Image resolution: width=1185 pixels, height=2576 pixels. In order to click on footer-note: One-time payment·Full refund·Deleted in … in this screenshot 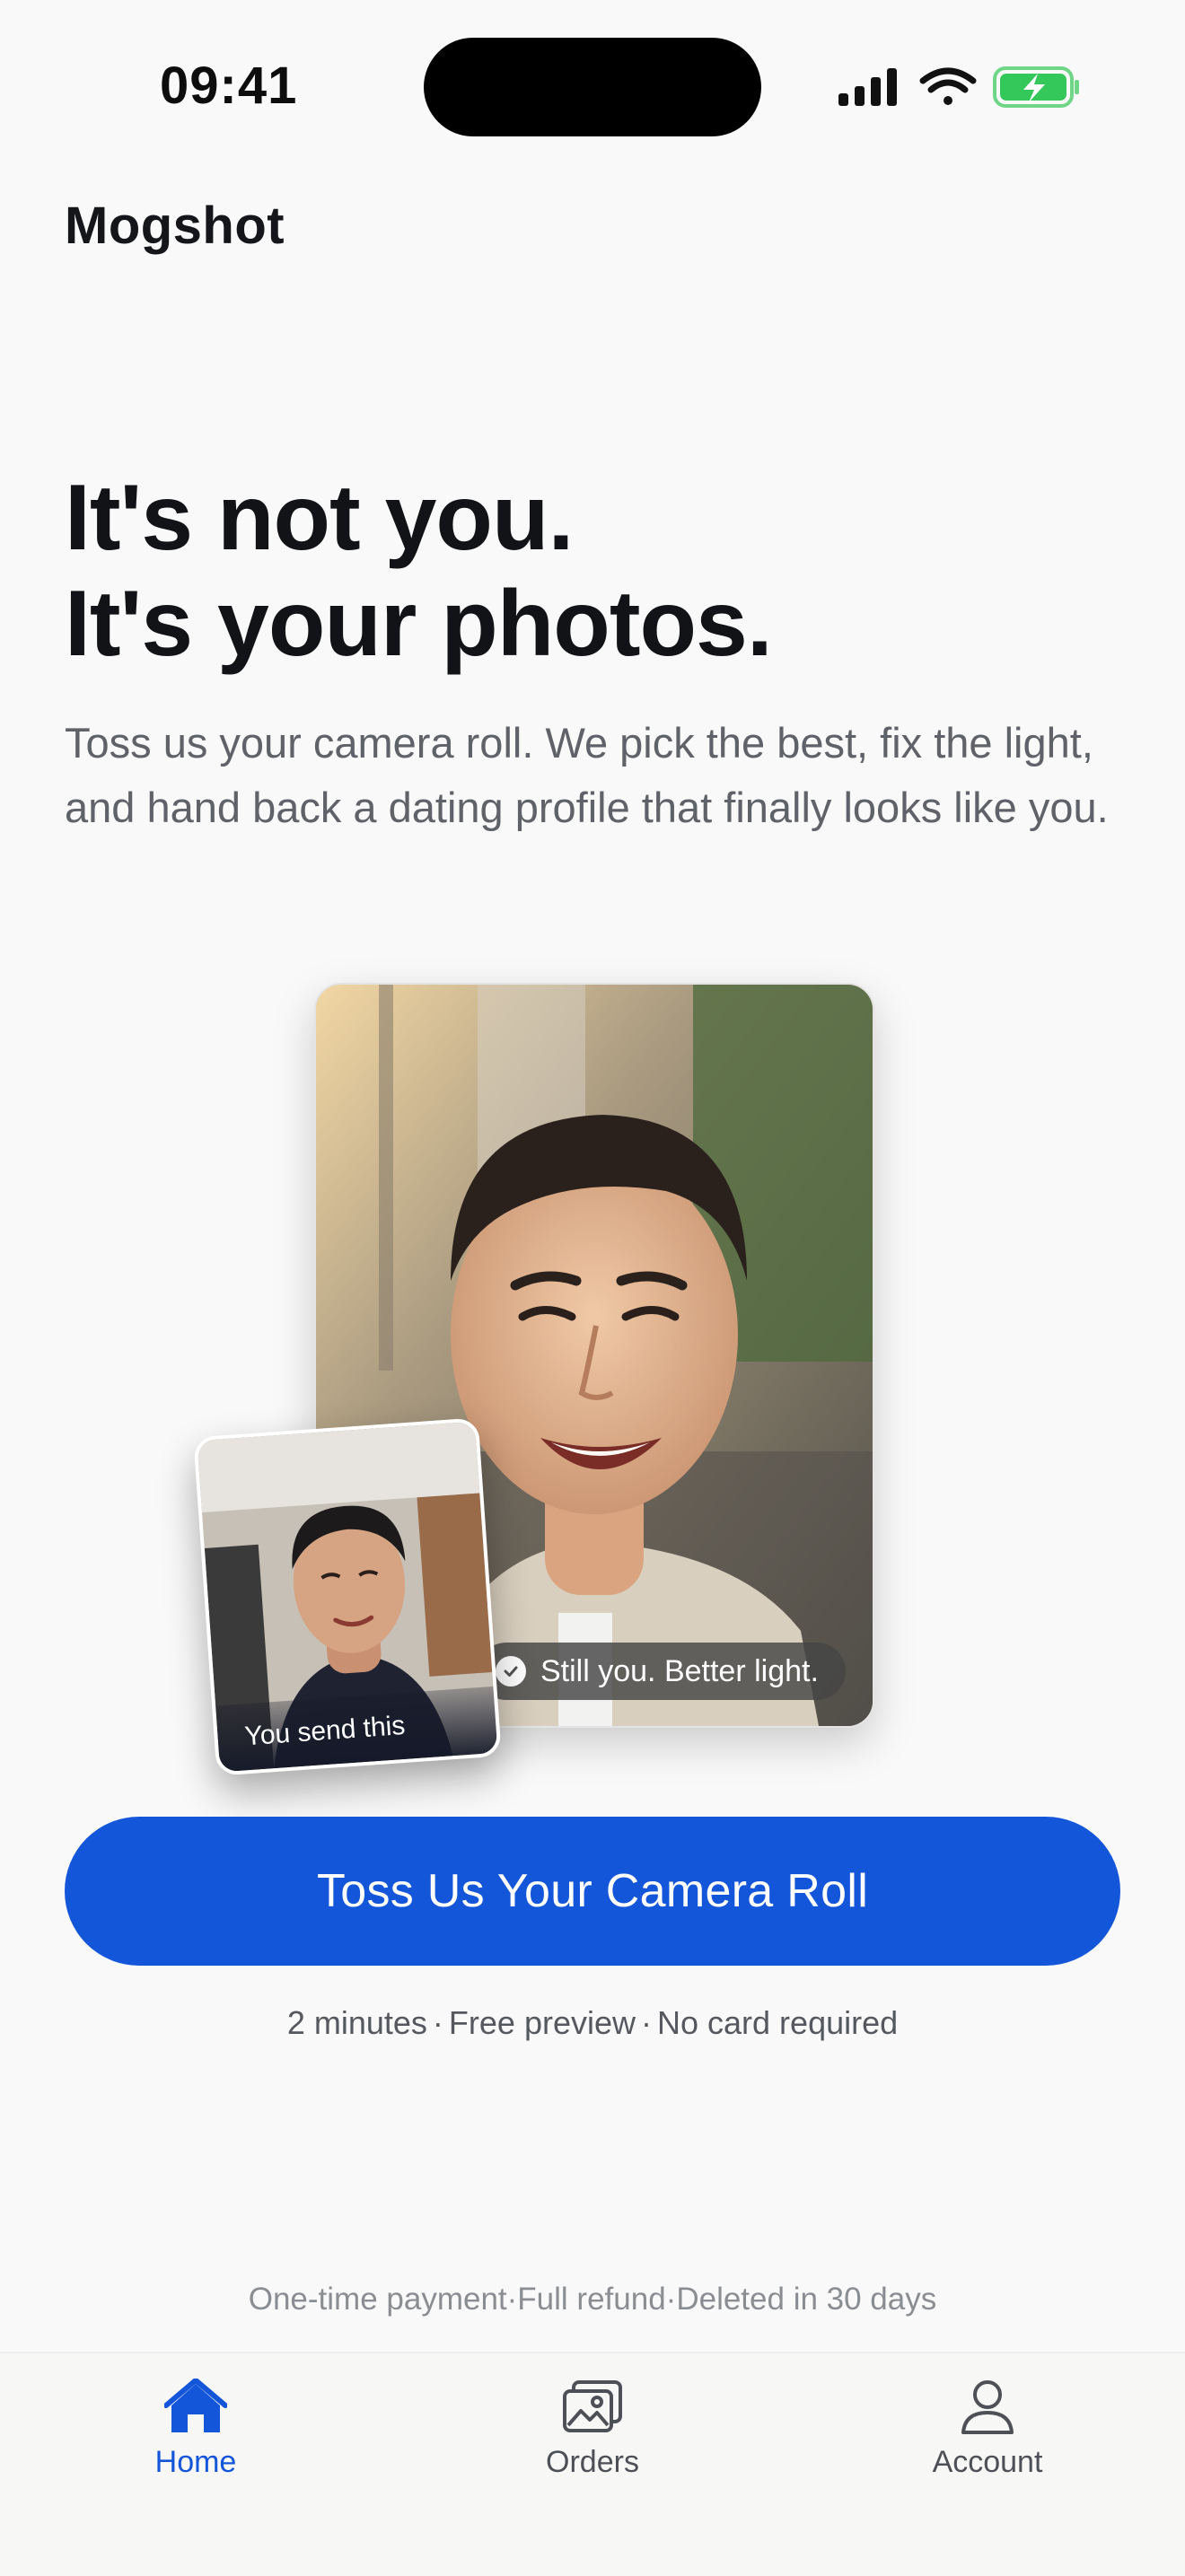, I will do `click(592, 2299)`.